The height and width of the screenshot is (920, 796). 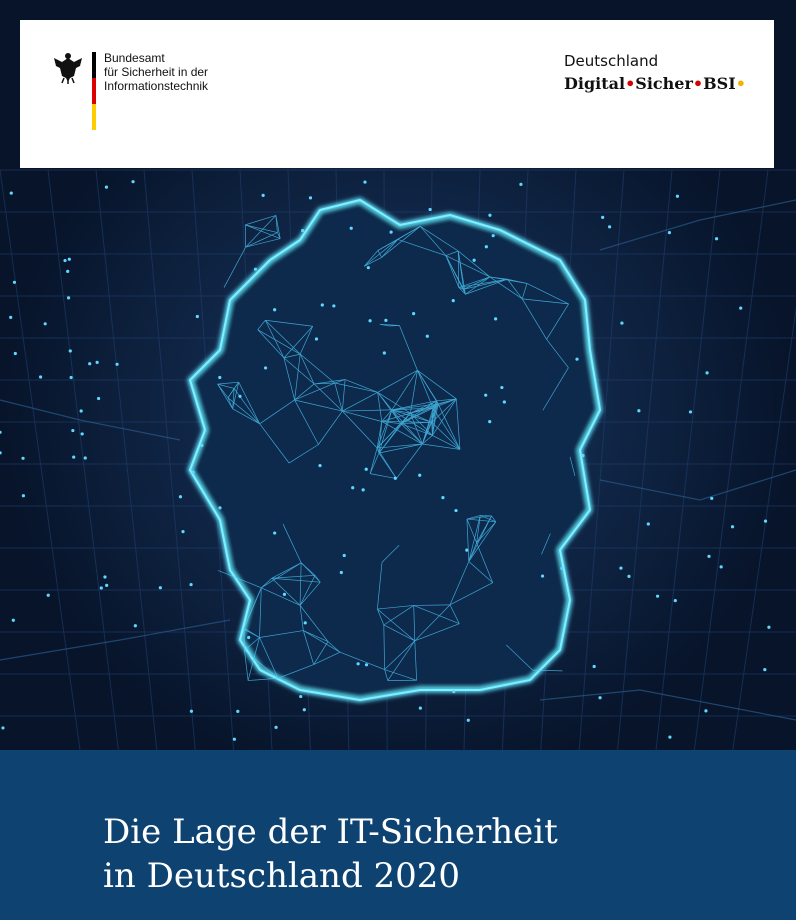 I want to click on brand-word-digital: Digital, so click(x=595, y=83).